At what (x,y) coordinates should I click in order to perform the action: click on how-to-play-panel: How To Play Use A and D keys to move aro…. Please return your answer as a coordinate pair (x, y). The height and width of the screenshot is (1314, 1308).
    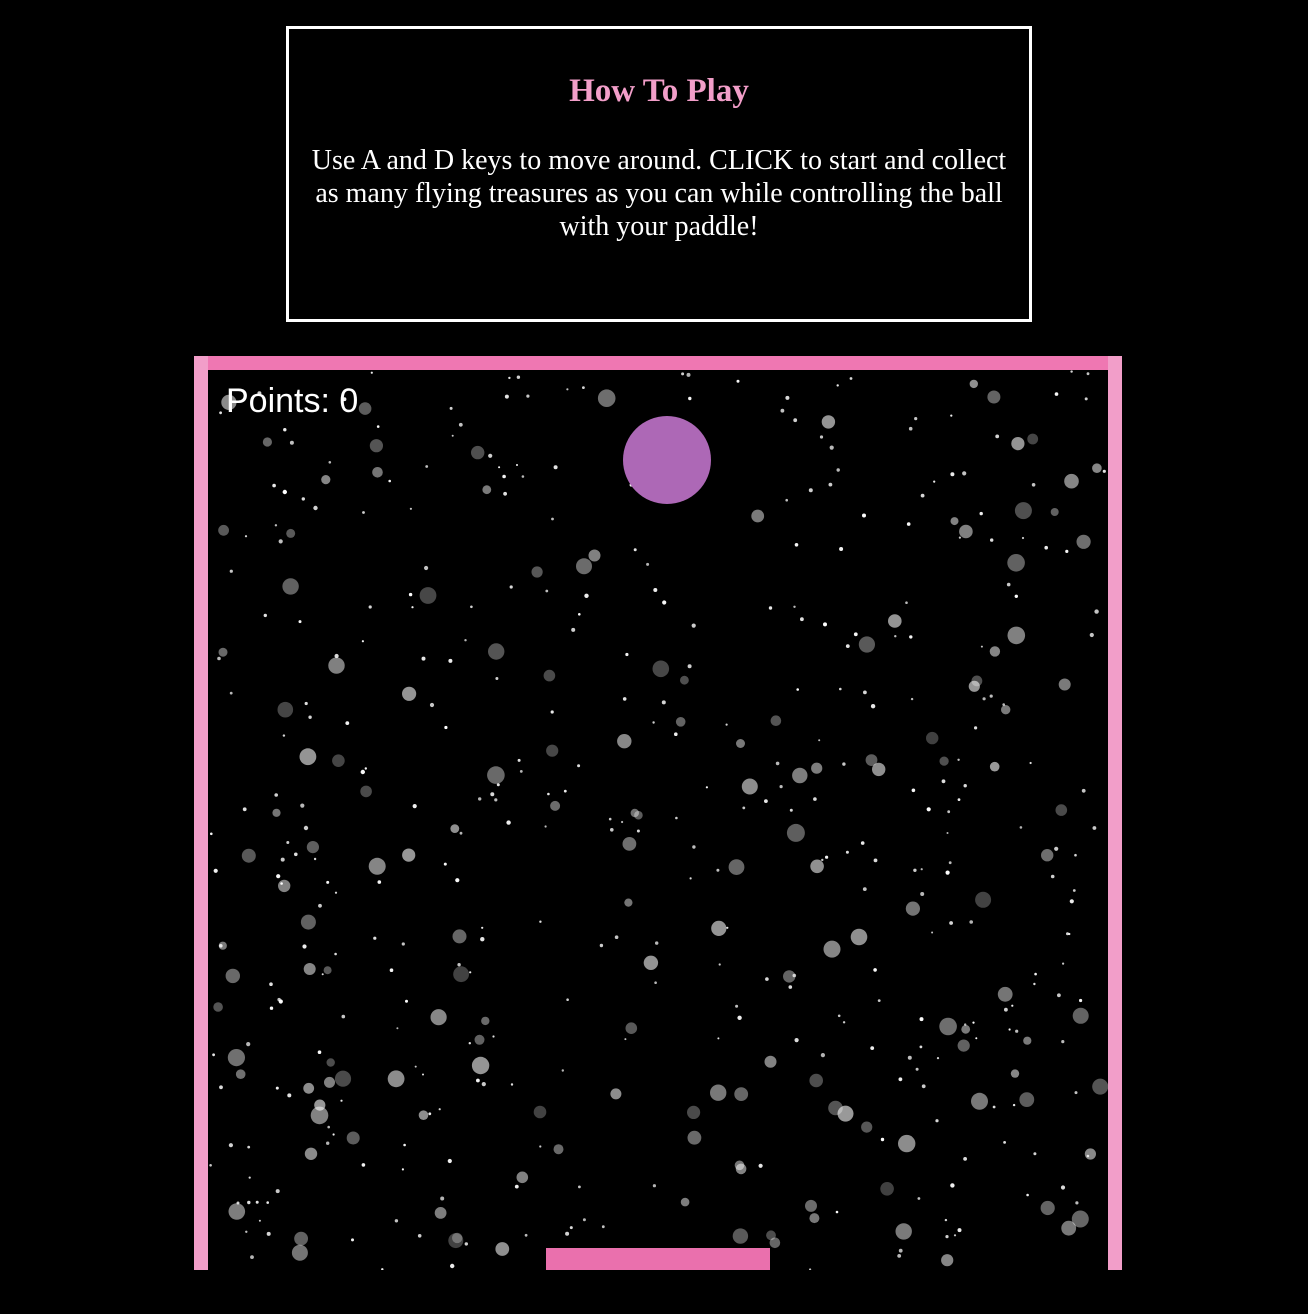
    Looking at the image, I should click on (659, 174).